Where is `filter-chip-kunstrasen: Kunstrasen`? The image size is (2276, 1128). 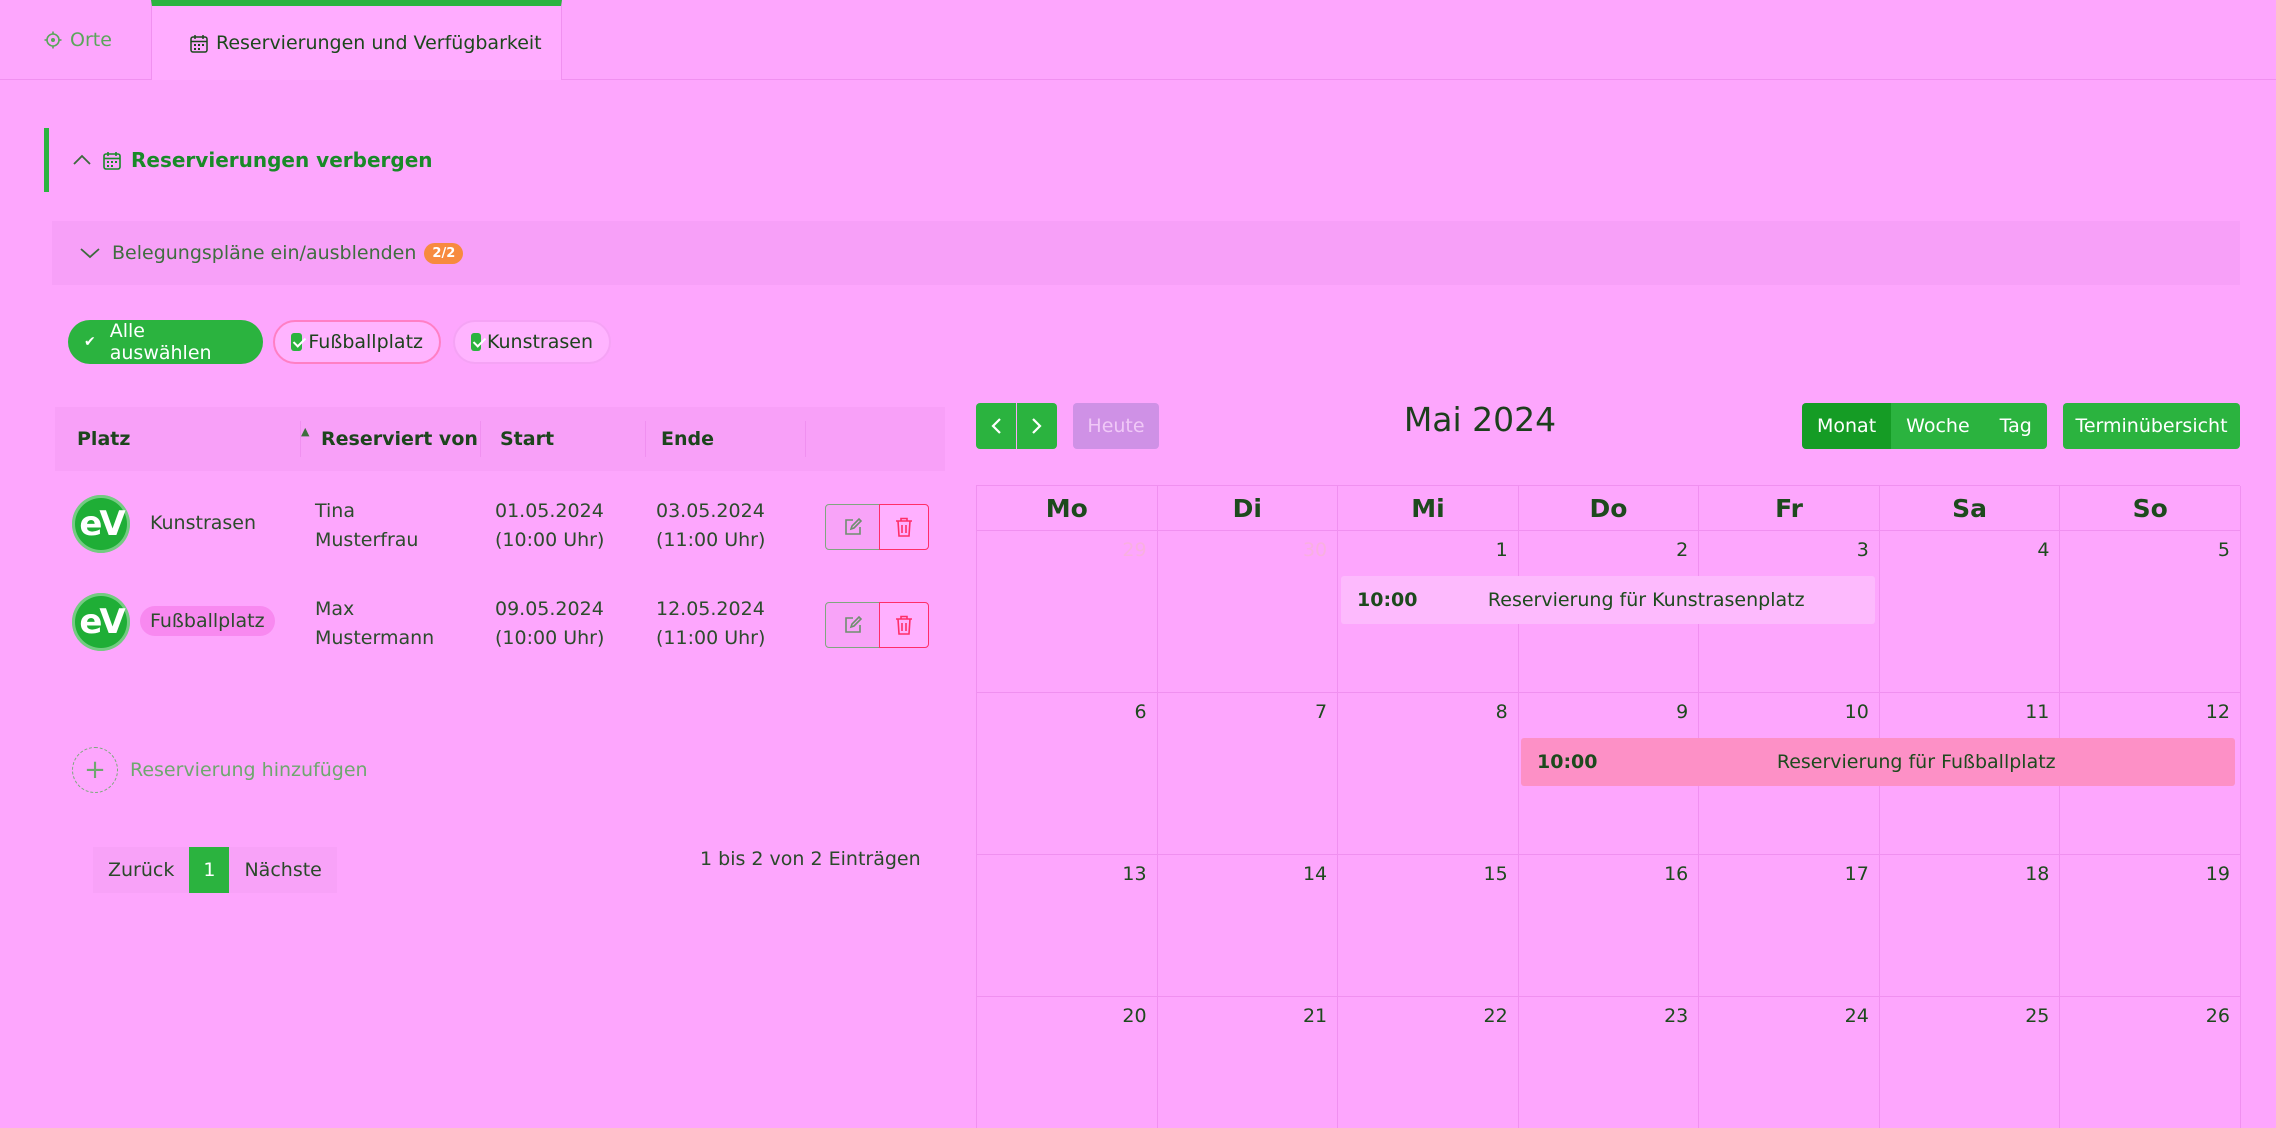 filter-chip-kunstrasen: Kunstrasen is located at coordinates (532, 342).